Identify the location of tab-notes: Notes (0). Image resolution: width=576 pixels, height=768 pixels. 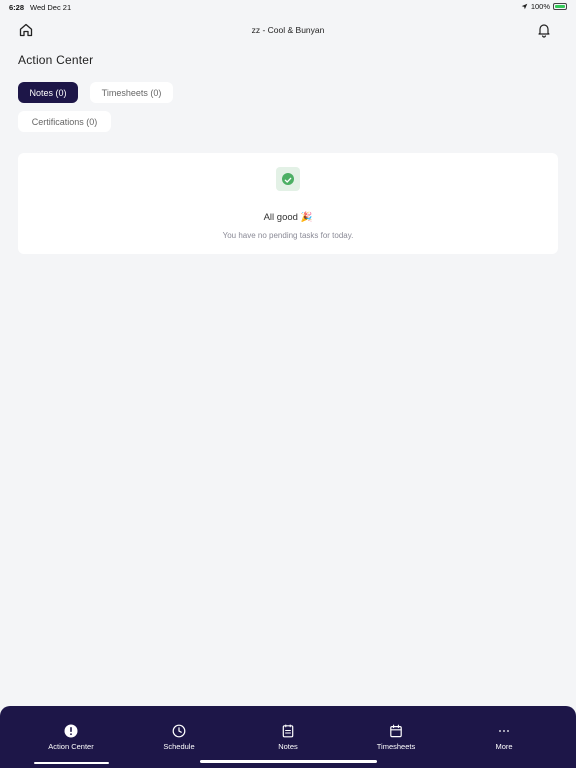
(48, 92).